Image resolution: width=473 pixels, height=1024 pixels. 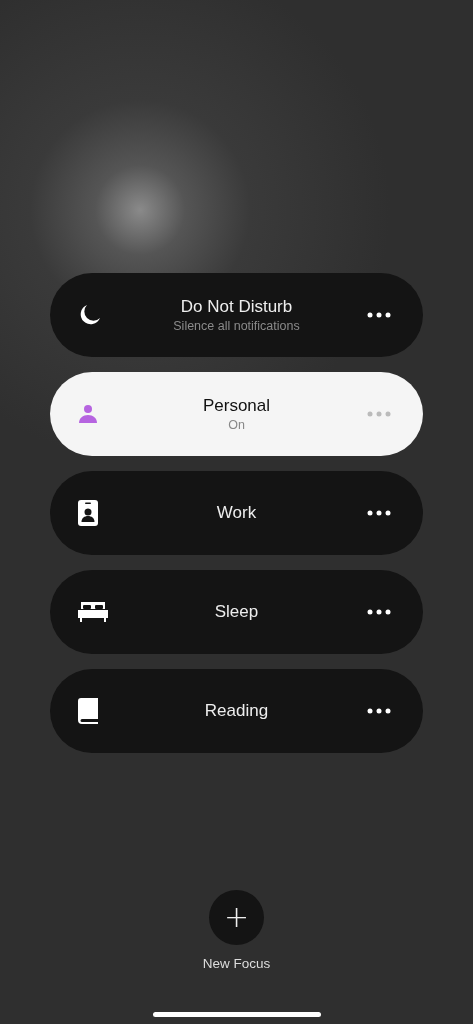 I want to click on focus-title: Reading, so click(x=236, y=711).